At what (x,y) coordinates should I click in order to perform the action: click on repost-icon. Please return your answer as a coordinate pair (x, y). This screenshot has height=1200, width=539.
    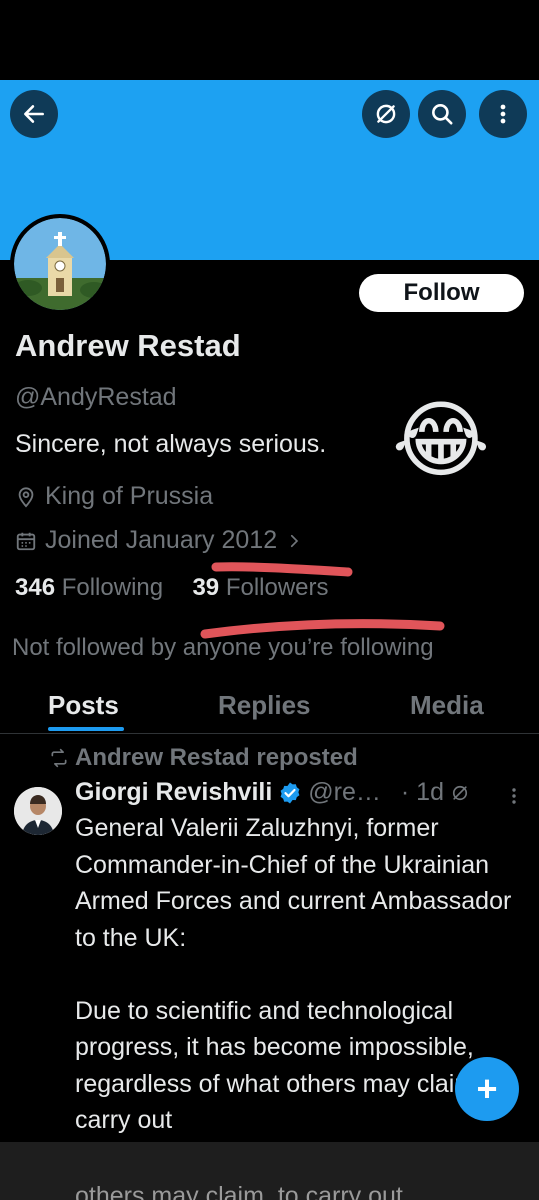
    Looking at the image, I should click on (59, 758).